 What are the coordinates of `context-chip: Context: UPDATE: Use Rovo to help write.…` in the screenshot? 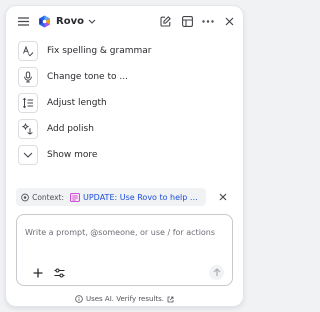 It's located at (111, 197).